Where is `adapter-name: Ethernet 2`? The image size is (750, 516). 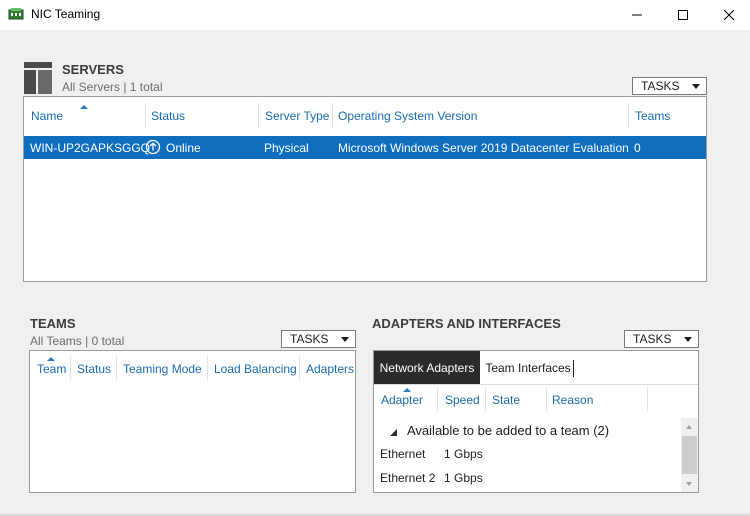 adapter-name: Ethernet 2 is located at coordinates (408, 478).